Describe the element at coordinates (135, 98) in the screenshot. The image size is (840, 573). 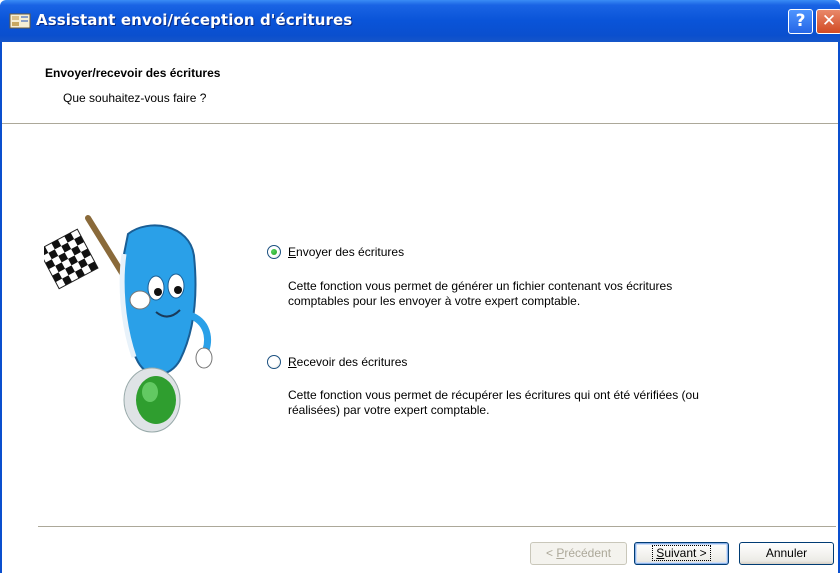
I see `wizard-page-subtitle: Que souhaitez-vous faire ?` at that location.